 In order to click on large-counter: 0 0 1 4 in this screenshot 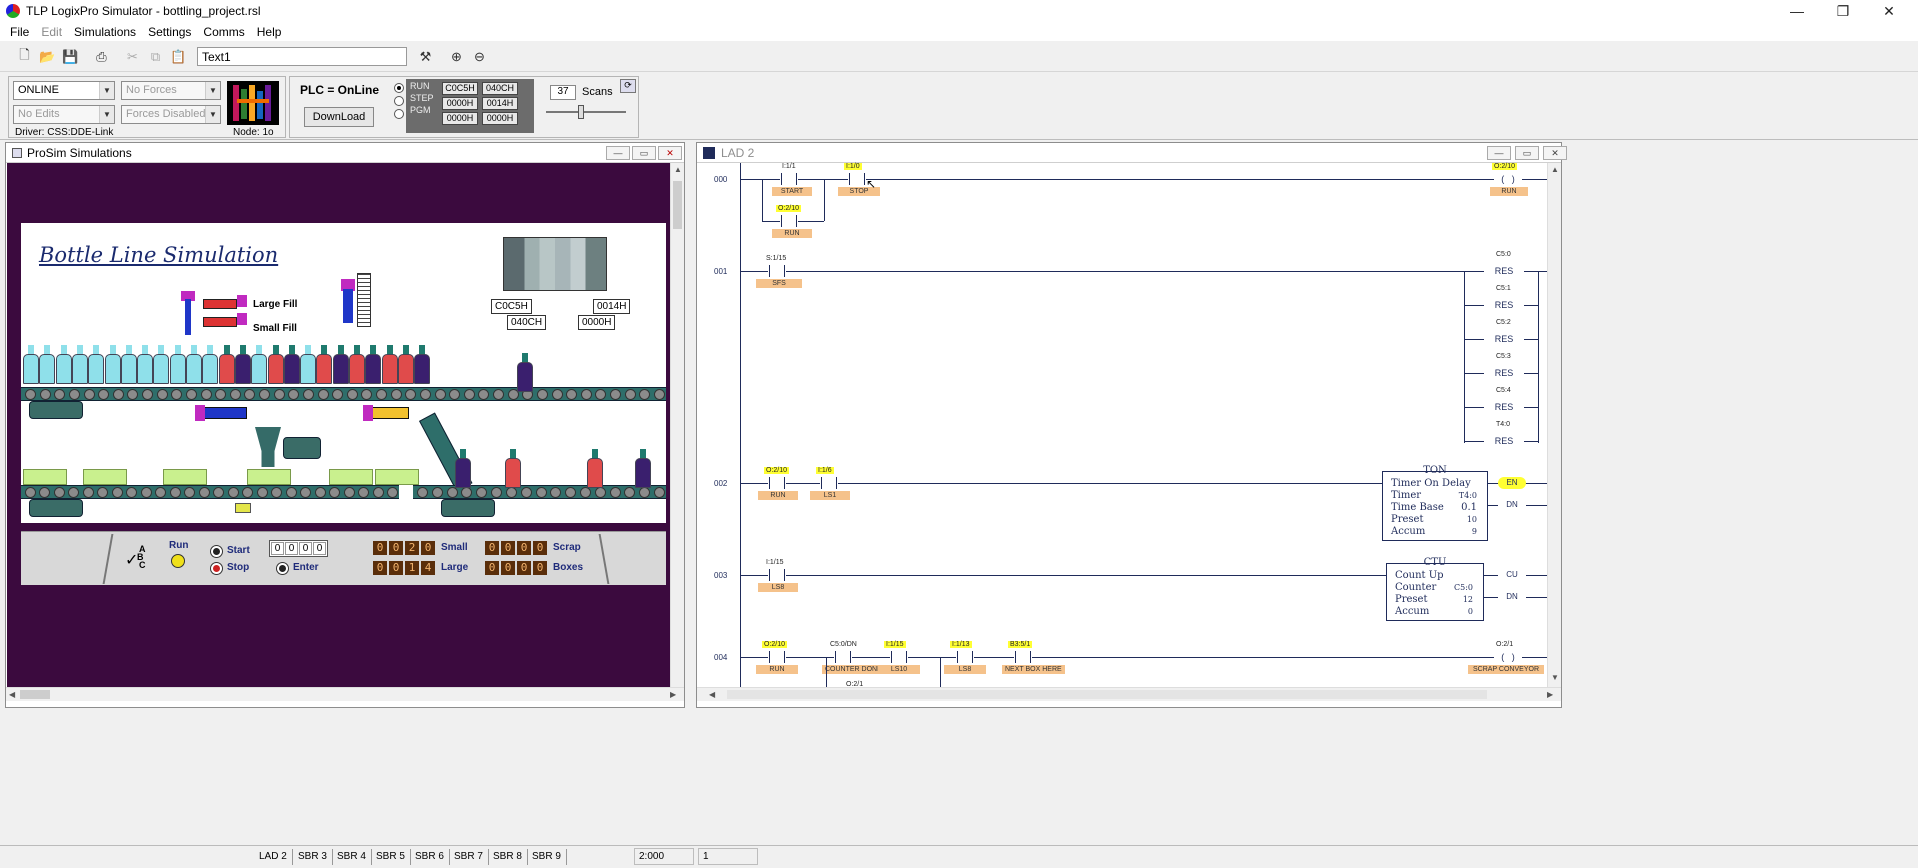, I will do `click(404, 568)`.